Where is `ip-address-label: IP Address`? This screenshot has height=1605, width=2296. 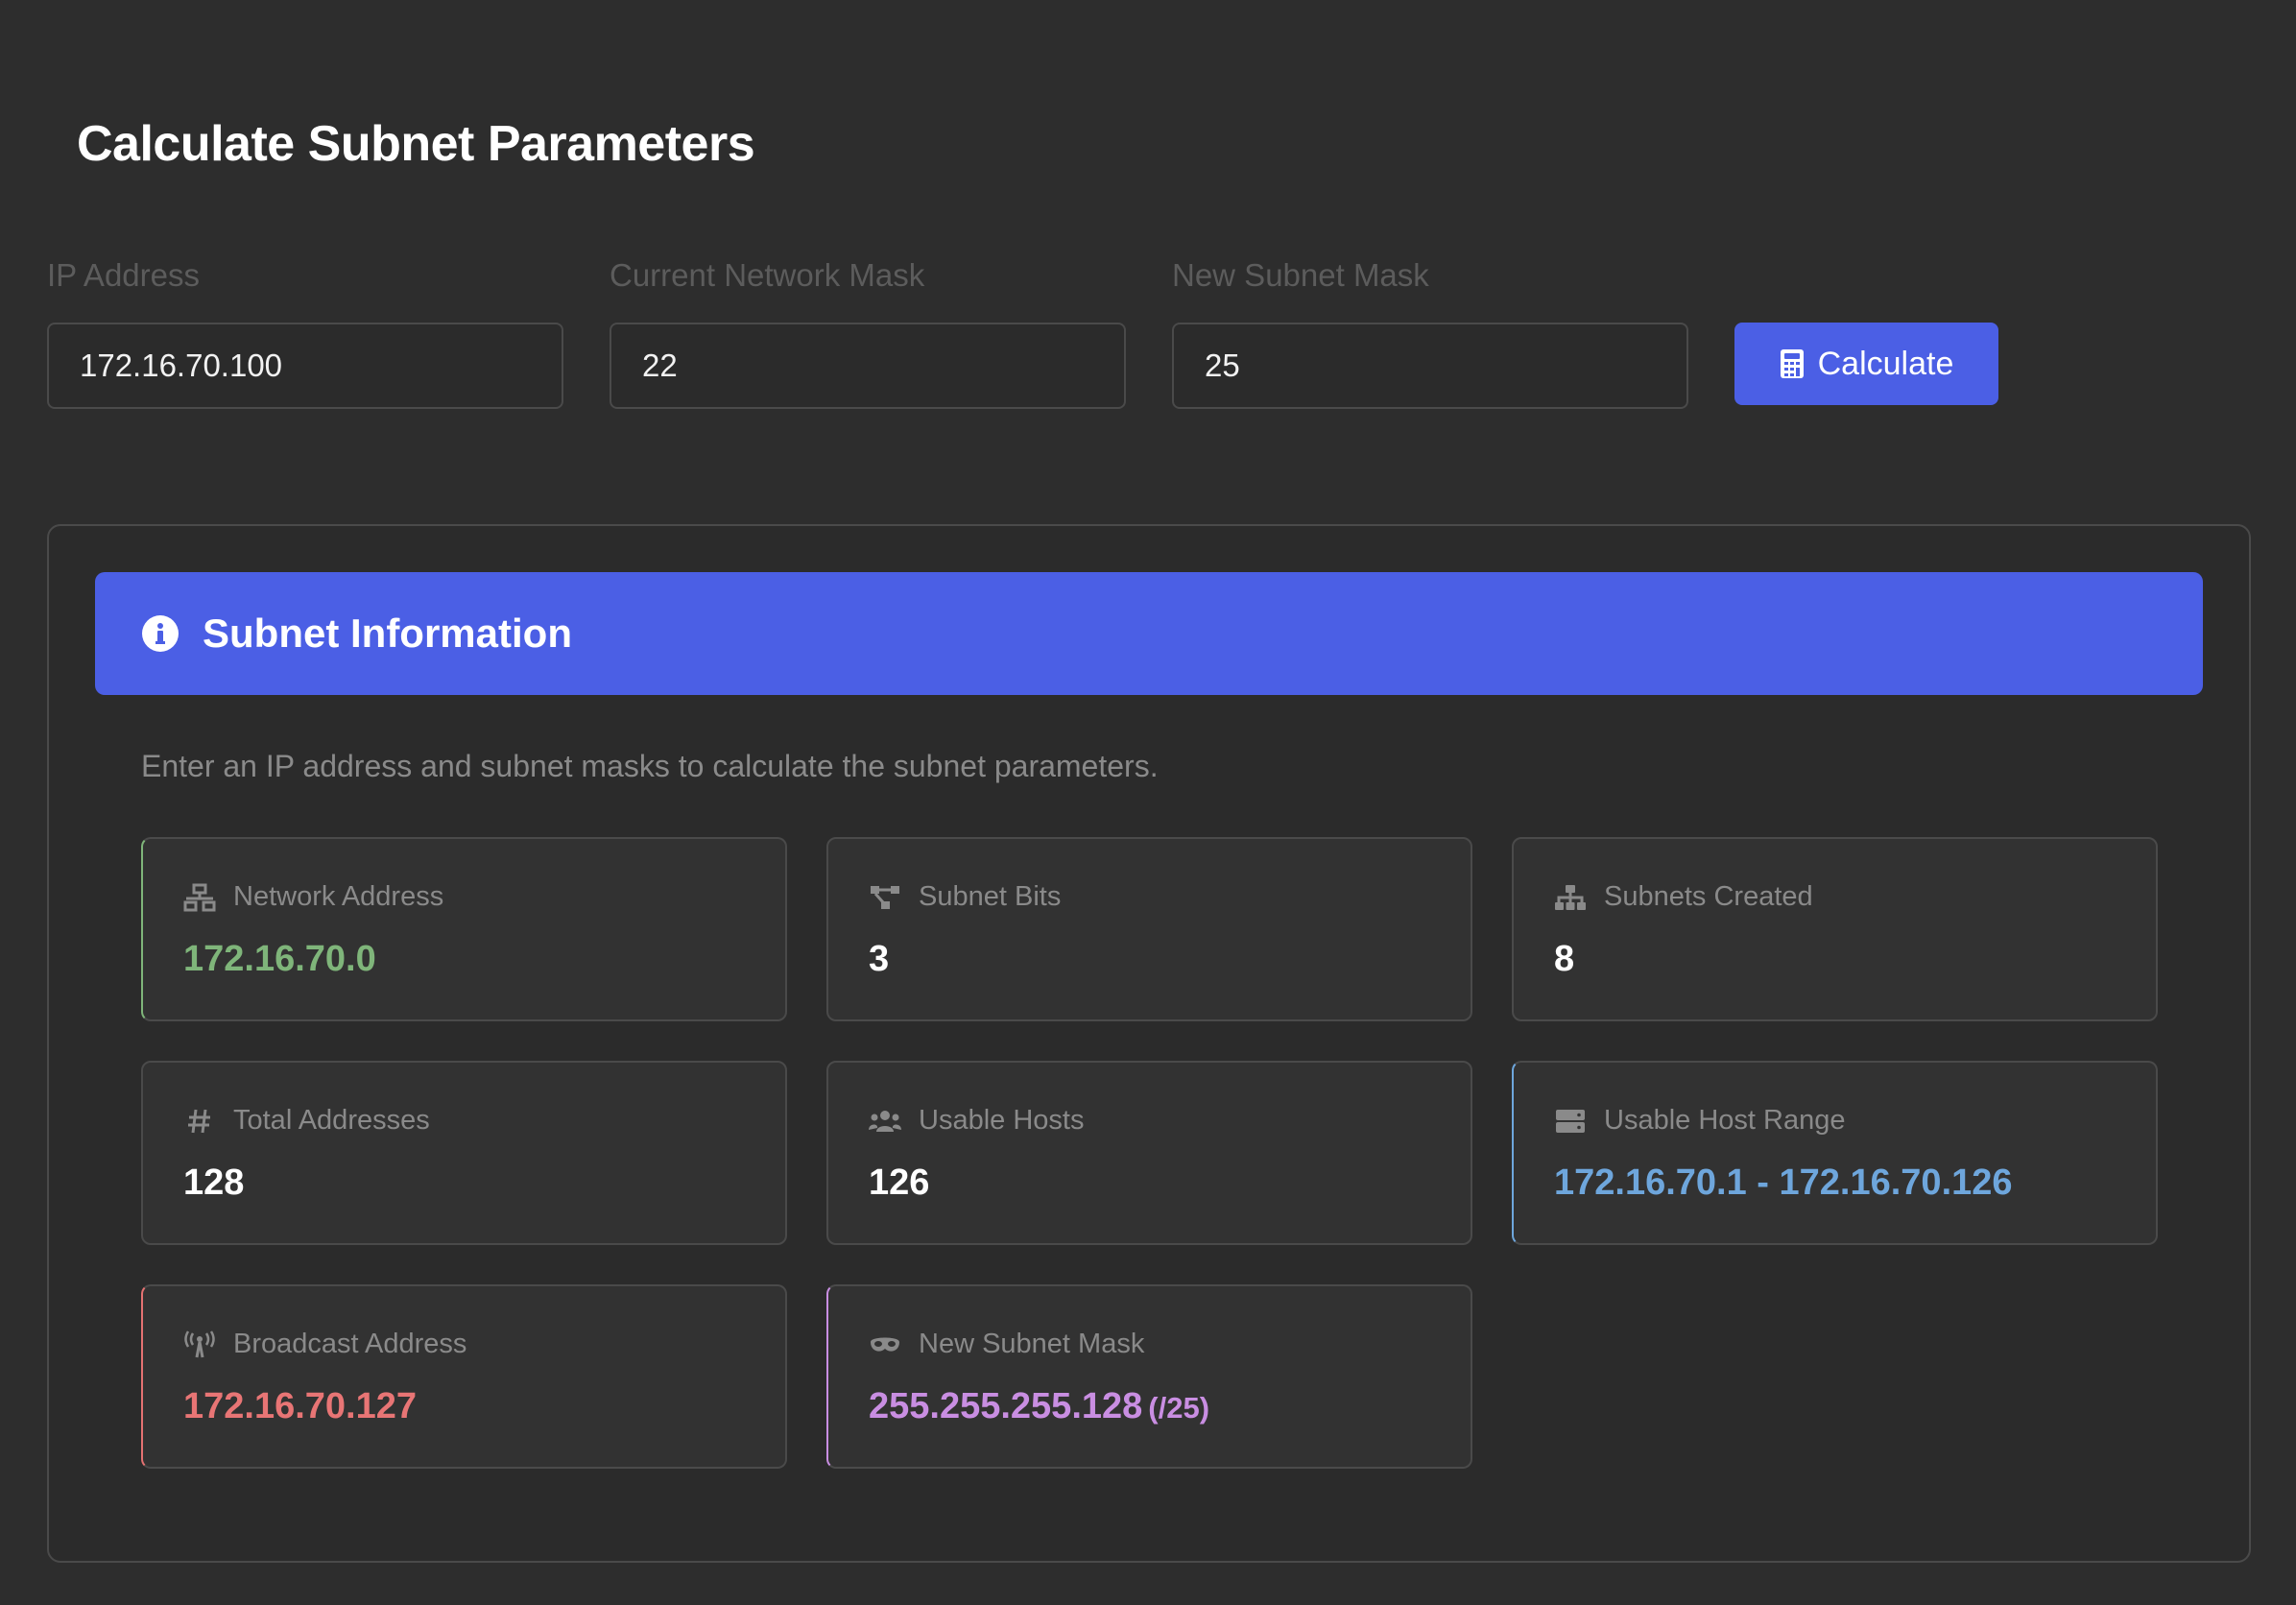 ip-address-label: IP Address is located at coordinates (124, 275).